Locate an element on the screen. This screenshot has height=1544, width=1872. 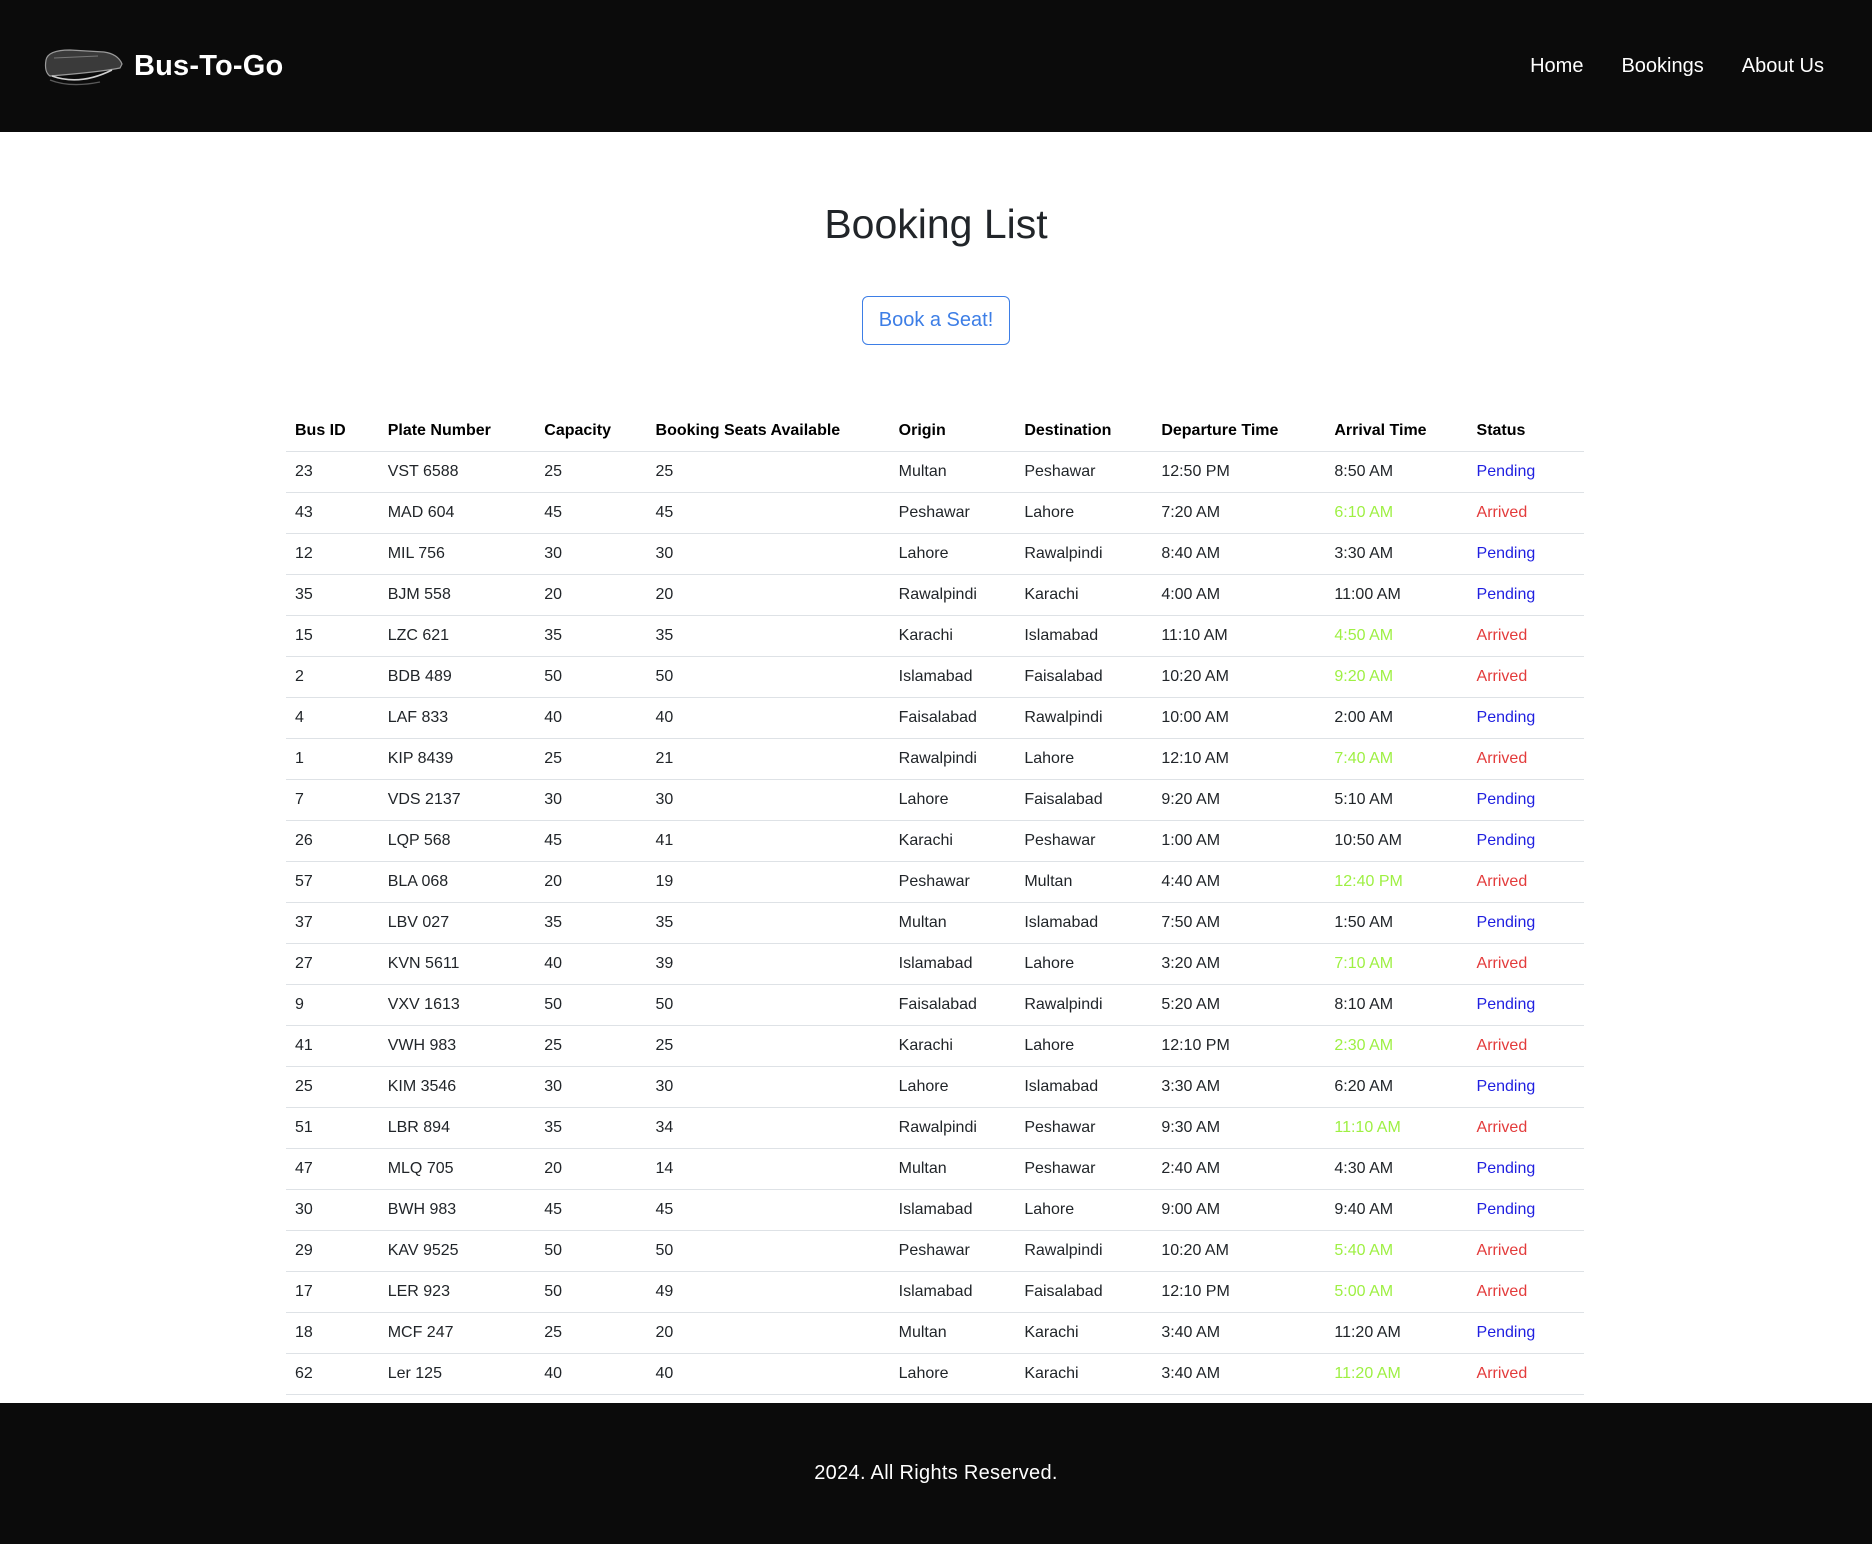
cell-departure-time: 7:20 AM is located at coordinates (1239, 513).